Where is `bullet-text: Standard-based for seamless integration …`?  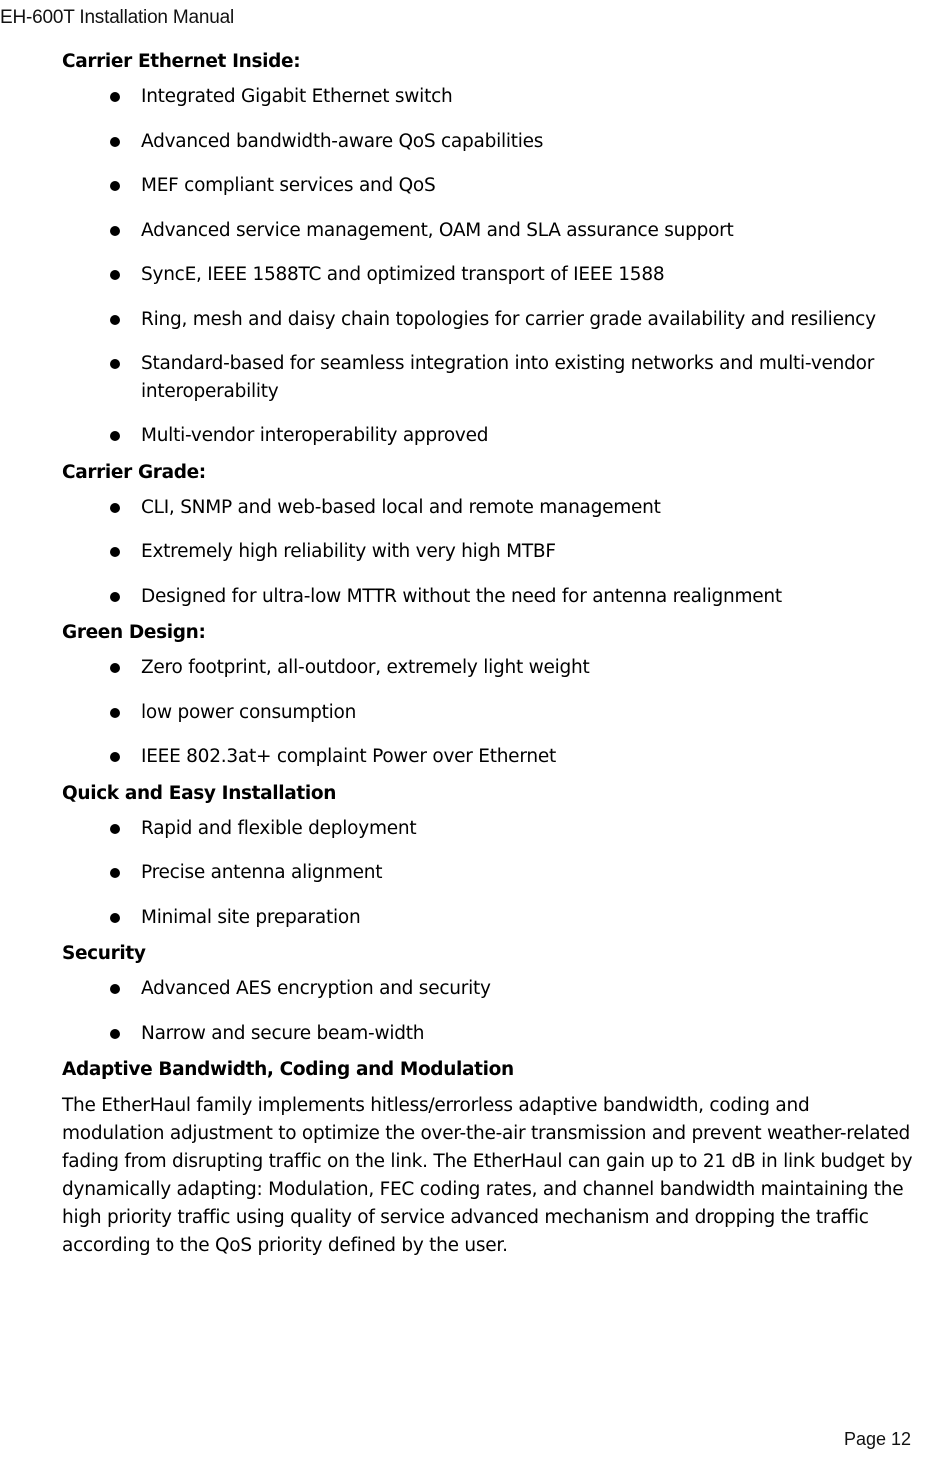 bullet-text: Standard-based for seamless integration … is located at coordinates (508, 377).